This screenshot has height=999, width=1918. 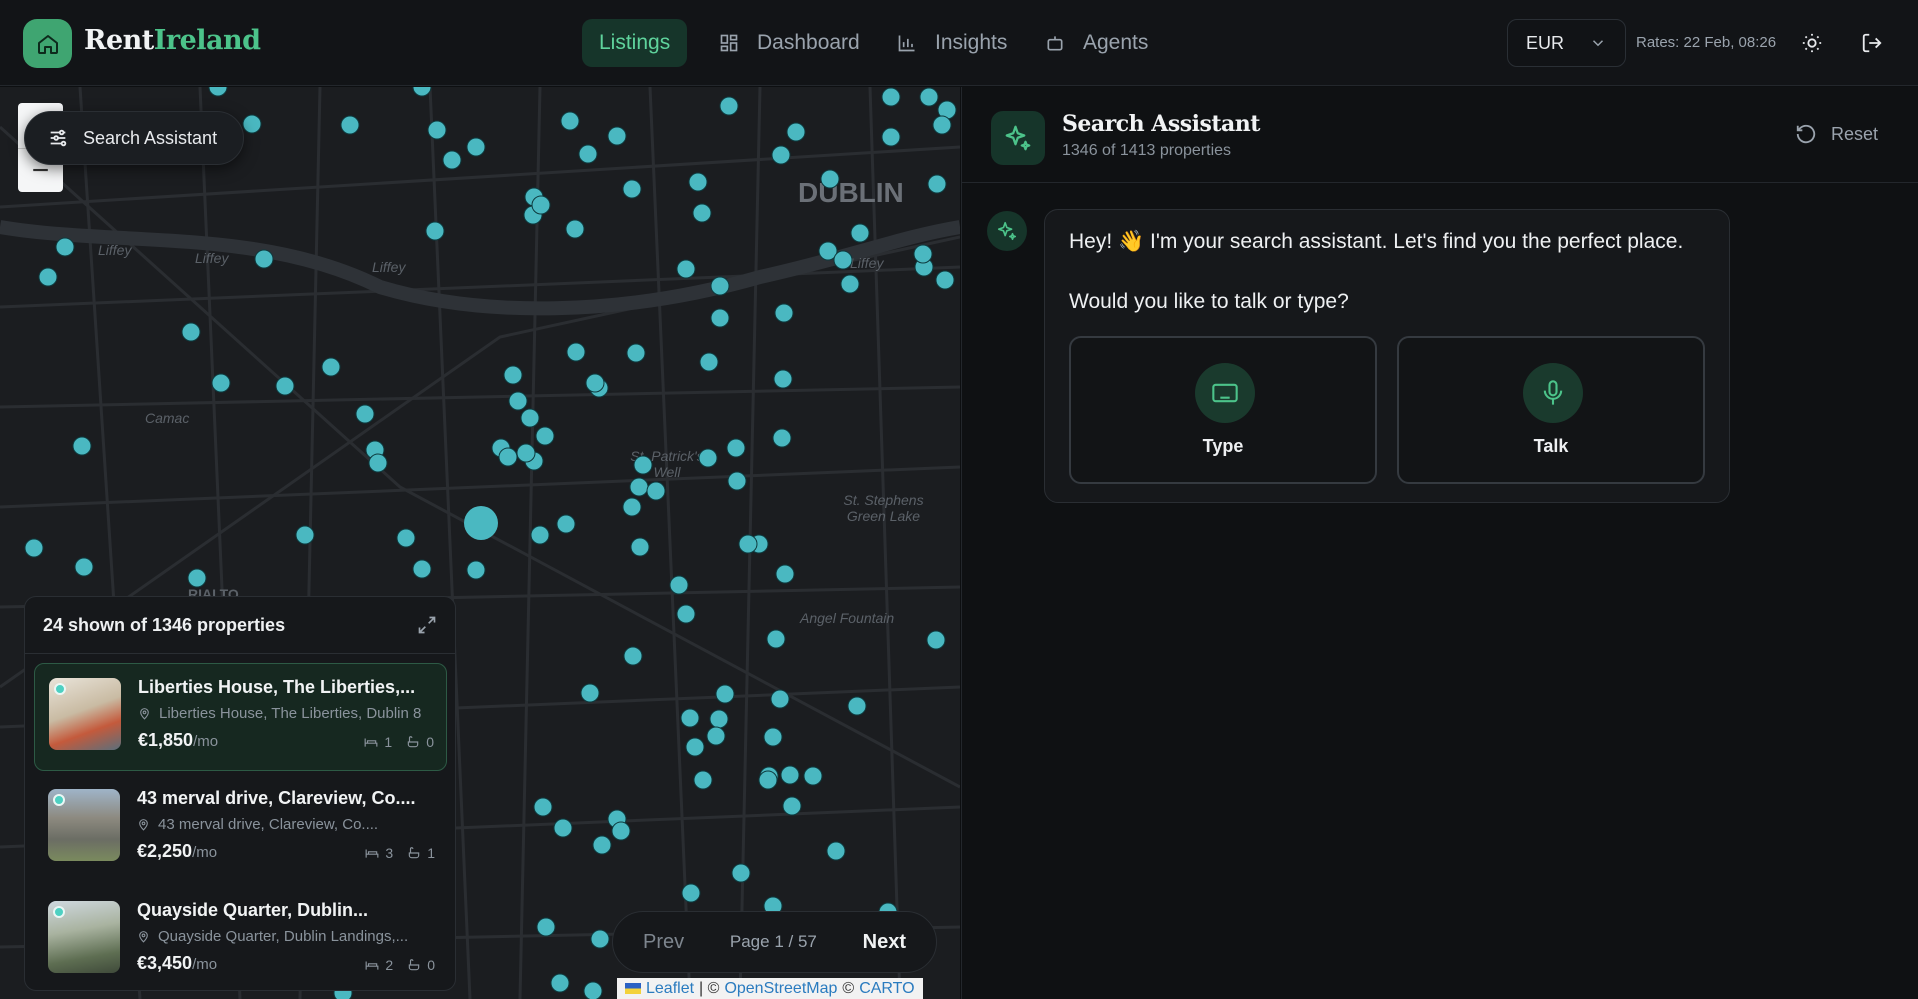 I want to click on prev-page-button: Prev, so click(x=663, y=942).